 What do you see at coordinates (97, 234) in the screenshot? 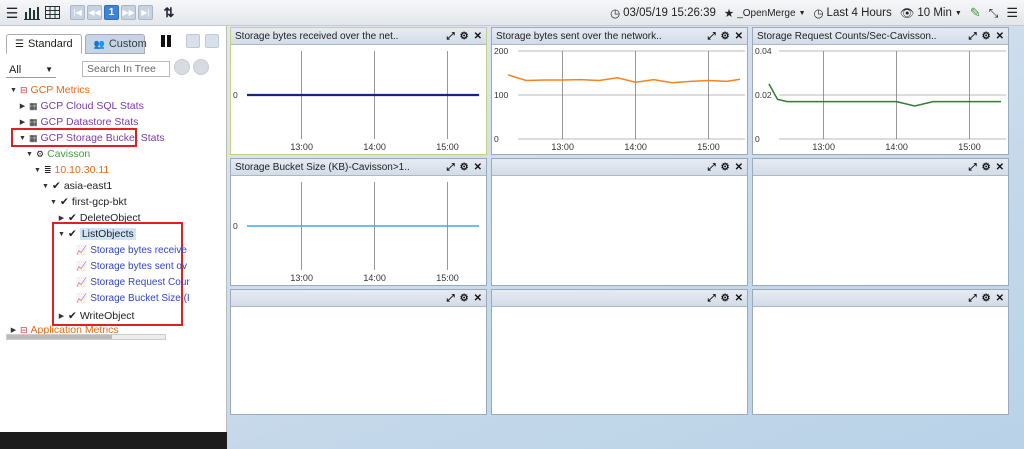
I see `tree-node-list-objects: ▼ ✔ ListObjects` at bounding box center [97, 234].